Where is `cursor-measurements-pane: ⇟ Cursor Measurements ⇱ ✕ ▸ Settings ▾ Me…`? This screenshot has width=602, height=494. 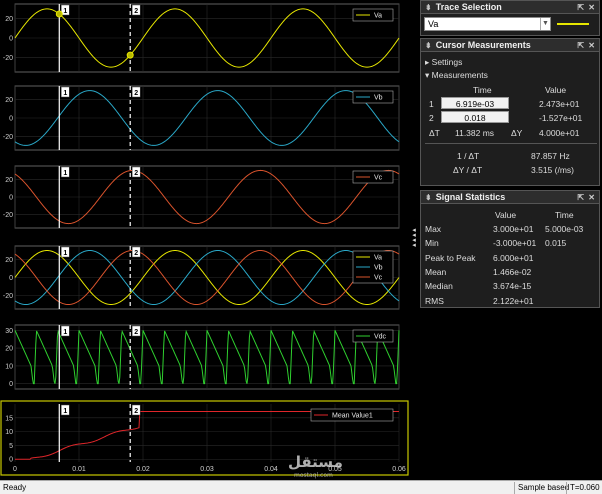
cursor-measurements-pane: ⇟ Cursor Measurements ⇱ ✕ ▸ Settings ▾ Me… is located at coordinates (510, 112).